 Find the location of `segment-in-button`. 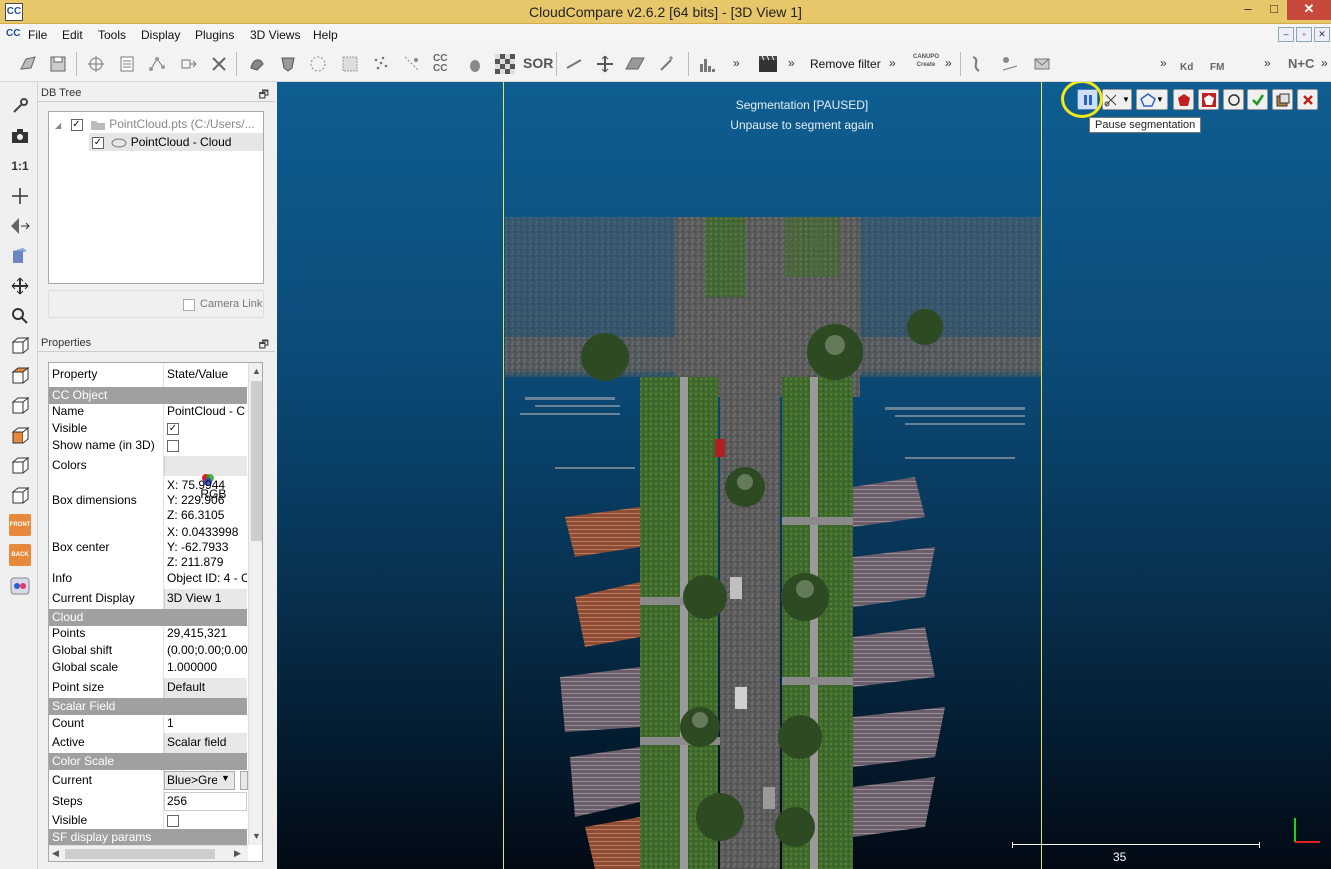

segment-in-button is located at coordinates (1183, 99).